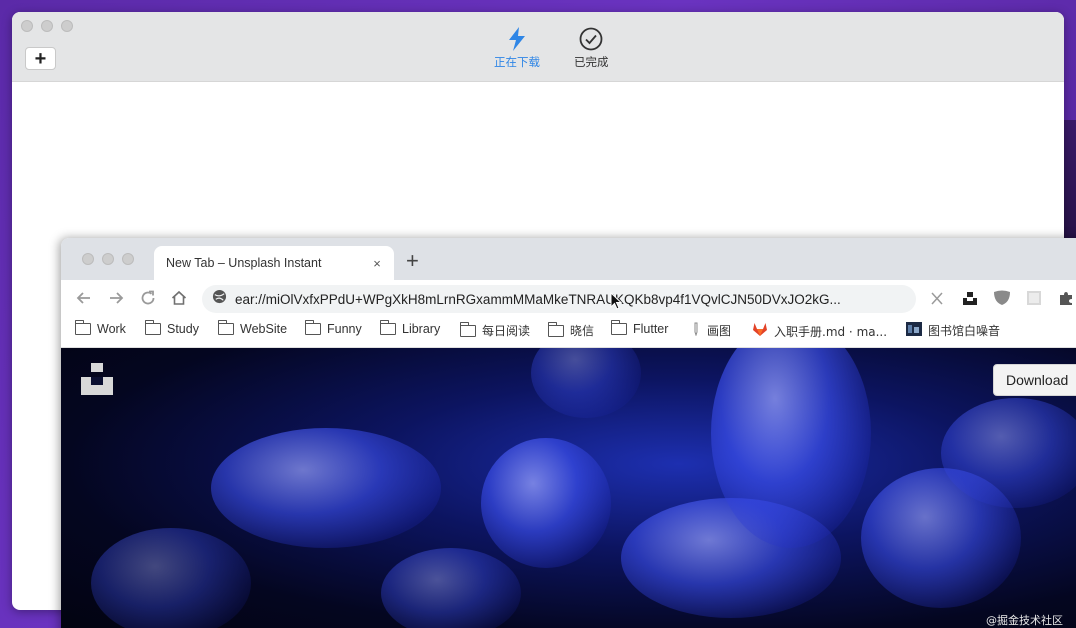  I want to click on new-tab-button: +, so click(412, 261).